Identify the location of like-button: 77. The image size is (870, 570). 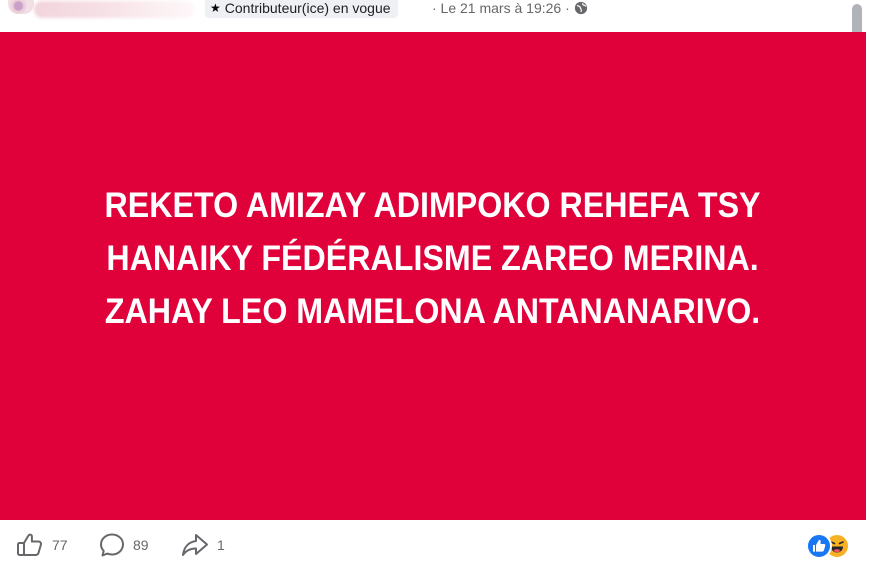
(42, 545).